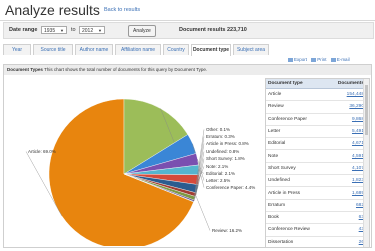 Image resolution: width=375 pixels, height=251 pixels. I want to click on tab-affiliation-name: Affiliation name, so click(138, 49).